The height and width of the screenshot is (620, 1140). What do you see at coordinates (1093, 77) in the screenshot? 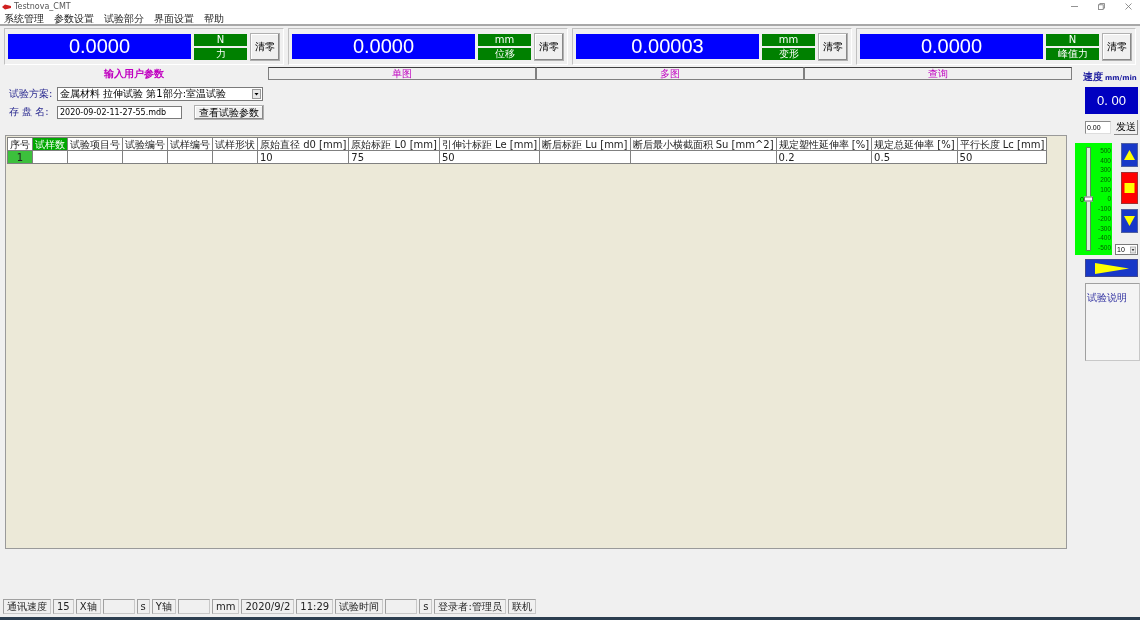
I see `speed-label: 速度` at bounding box center [1093, 77].